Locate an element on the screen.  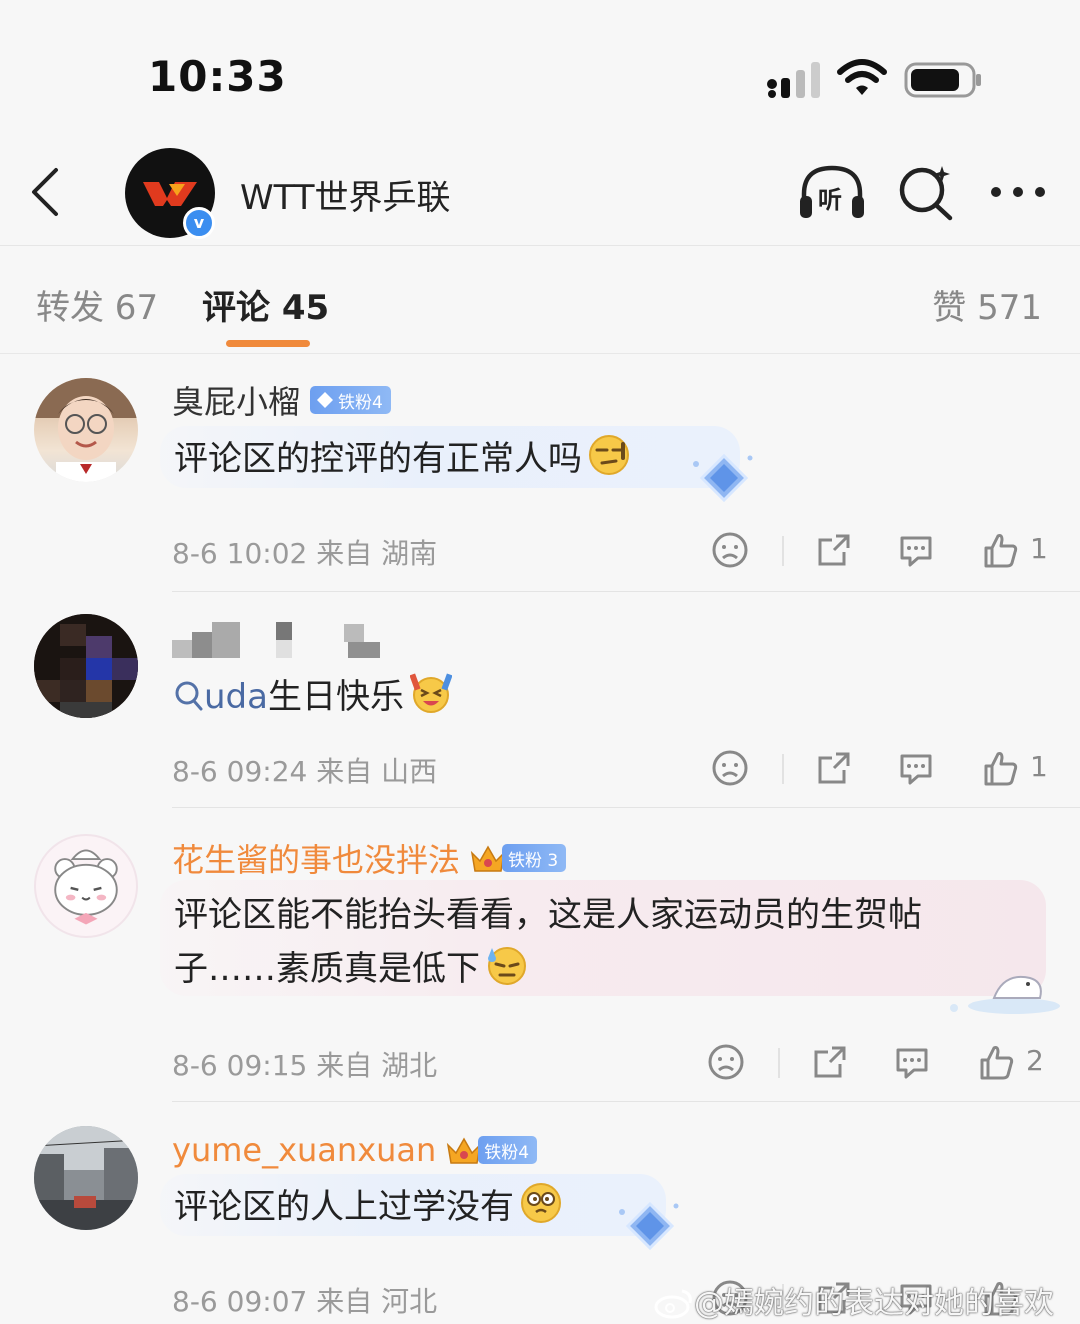
smirk-emoji-icon is located at coordinates (609, 455).